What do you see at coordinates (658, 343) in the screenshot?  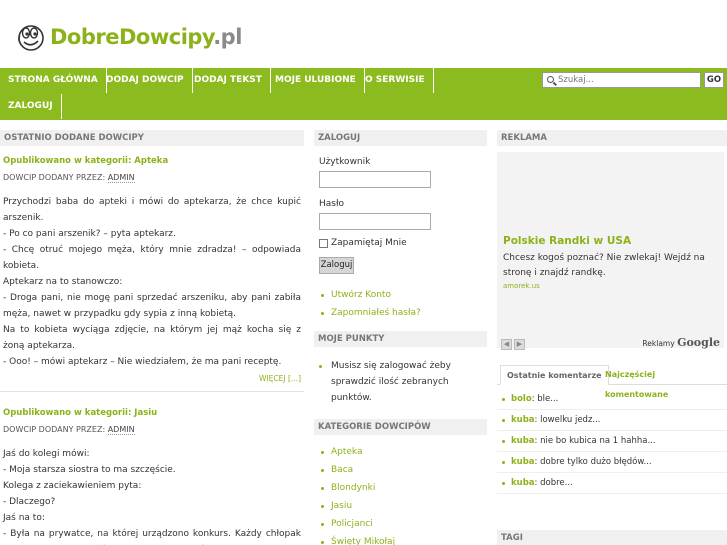 I see `ad-google-prefix: Reklamy` at bounding box center [658, 343].